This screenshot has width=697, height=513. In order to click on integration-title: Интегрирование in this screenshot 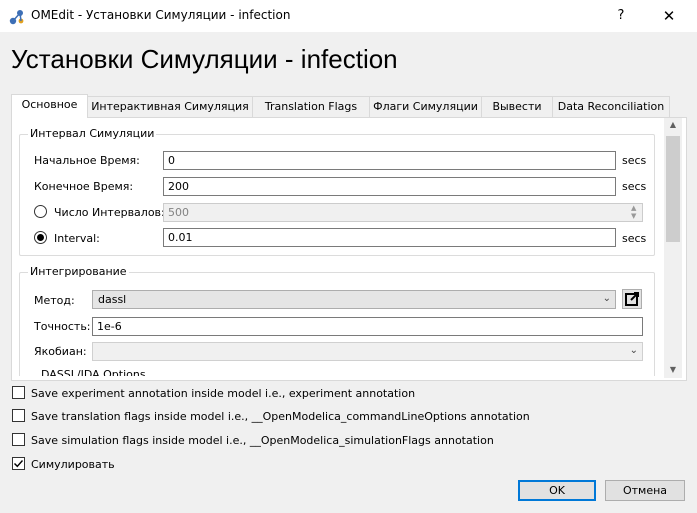, I will do `click(78, 271)`.